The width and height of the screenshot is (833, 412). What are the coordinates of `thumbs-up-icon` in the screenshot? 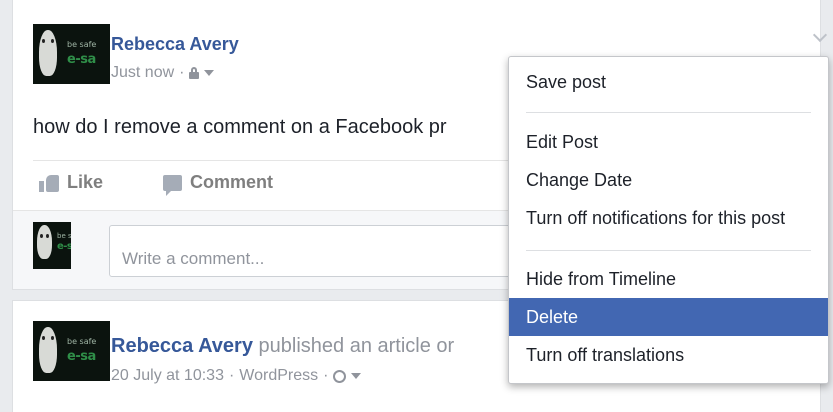 It's located at (49, 183).